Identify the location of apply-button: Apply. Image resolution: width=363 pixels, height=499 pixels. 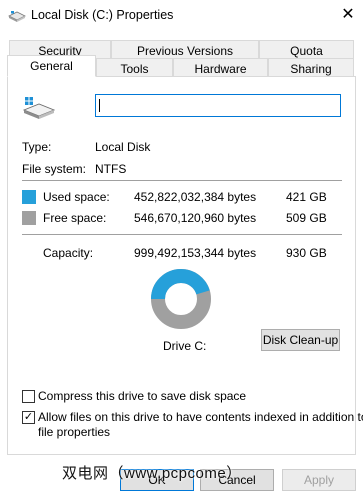
(319, 480).